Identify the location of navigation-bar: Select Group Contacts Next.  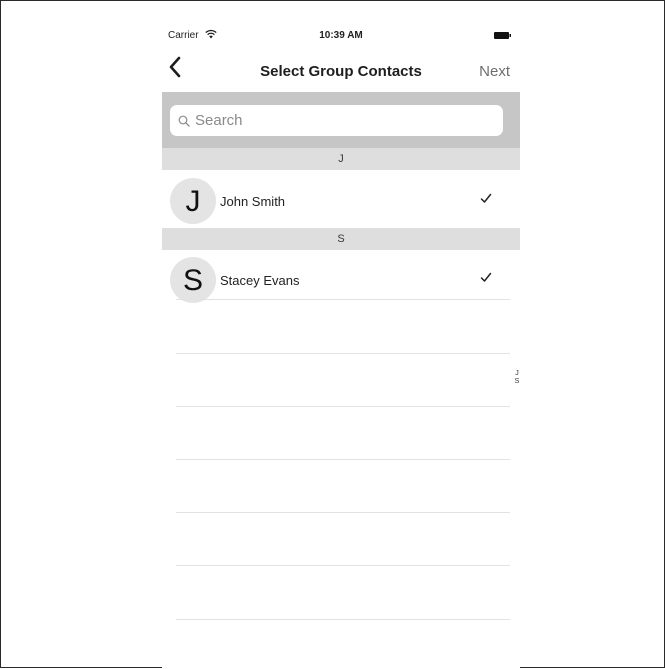
(341, 69).